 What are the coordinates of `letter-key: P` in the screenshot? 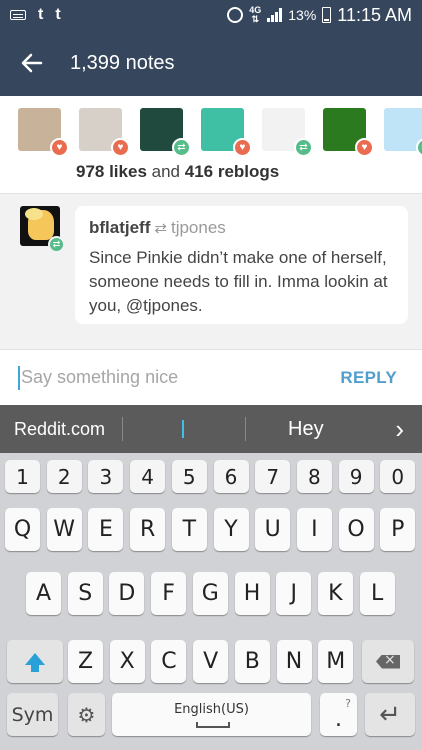 It's located at (398, 529).